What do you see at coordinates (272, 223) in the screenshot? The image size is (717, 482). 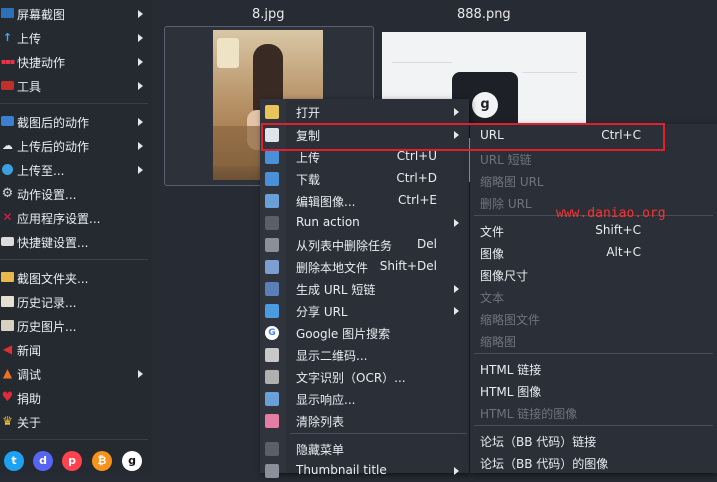 I see `terminal-icon` at bounding box center [272, 223].